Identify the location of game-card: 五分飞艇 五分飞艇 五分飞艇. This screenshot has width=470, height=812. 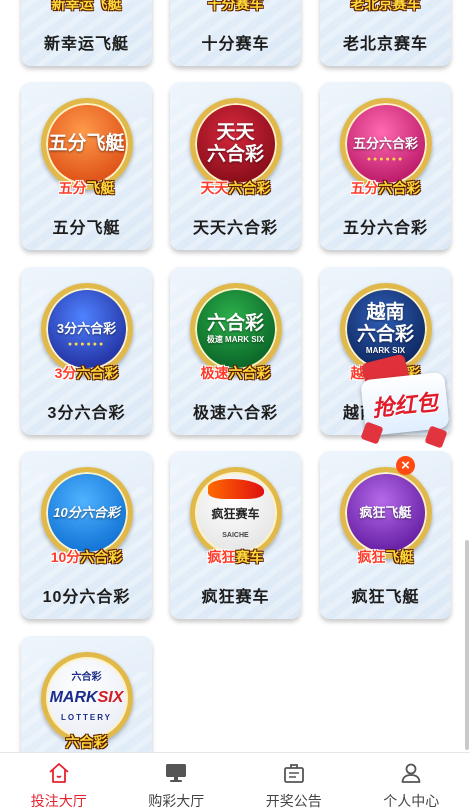
(86, 166).